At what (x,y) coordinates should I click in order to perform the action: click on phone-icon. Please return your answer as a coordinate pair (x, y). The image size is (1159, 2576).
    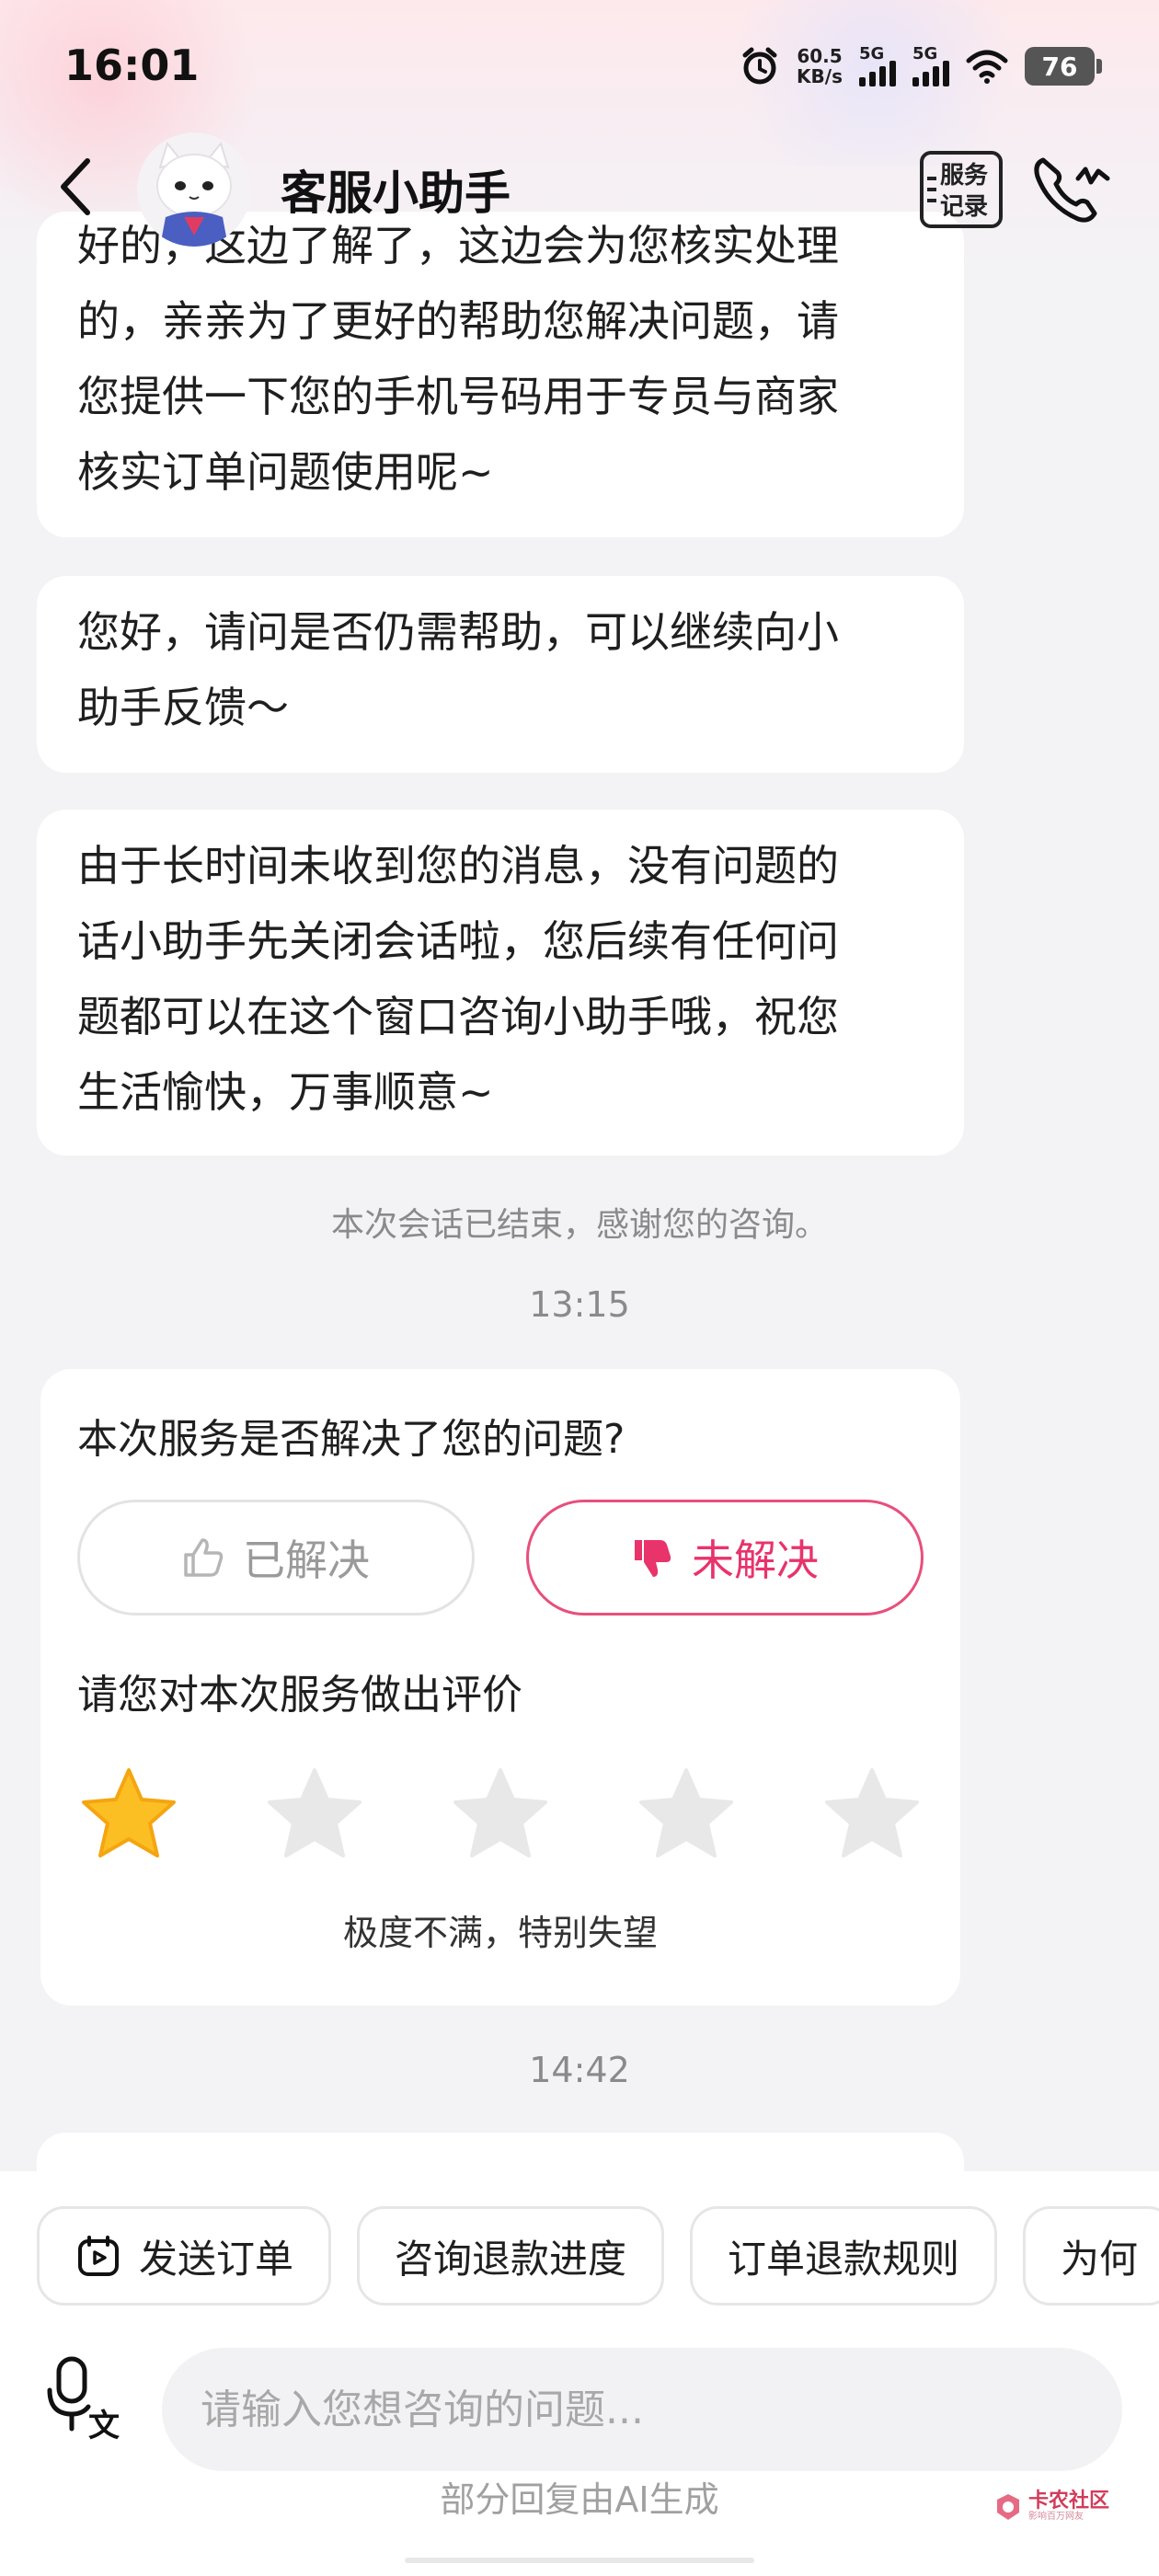
    Looking at the image, I should click on (1072, 190).